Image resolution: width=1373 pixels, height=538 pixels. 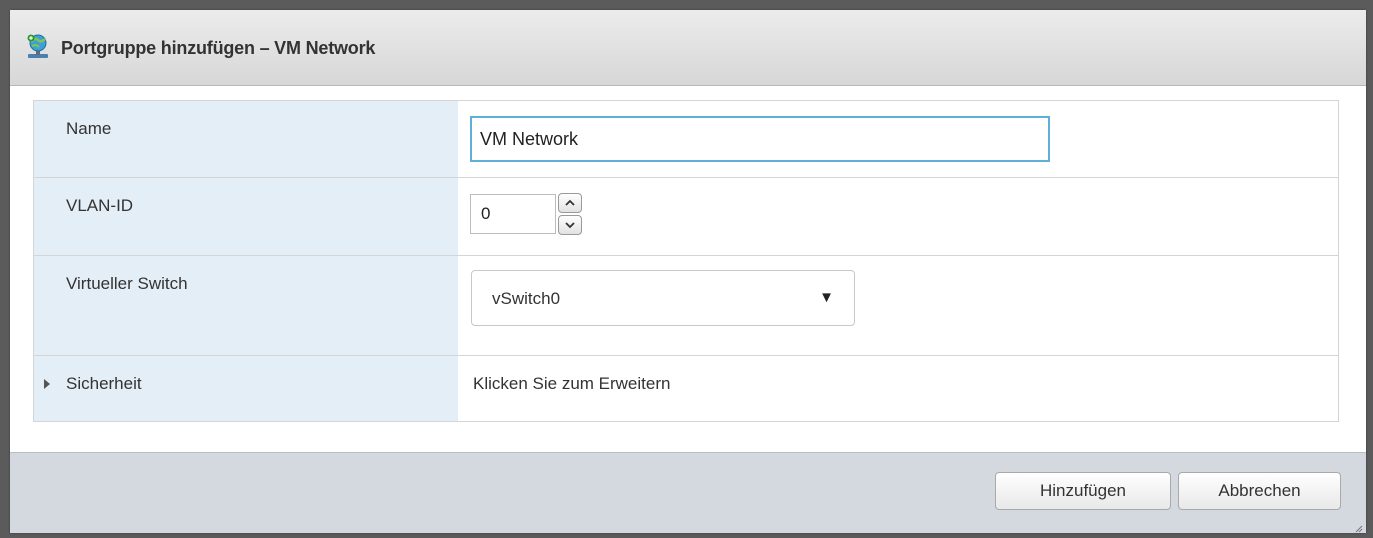 What do you see at coordinates (526, 298) in the screenshot?
I see `vswitch-selected-value: vSwitch0` at bounding box center [526, 298].